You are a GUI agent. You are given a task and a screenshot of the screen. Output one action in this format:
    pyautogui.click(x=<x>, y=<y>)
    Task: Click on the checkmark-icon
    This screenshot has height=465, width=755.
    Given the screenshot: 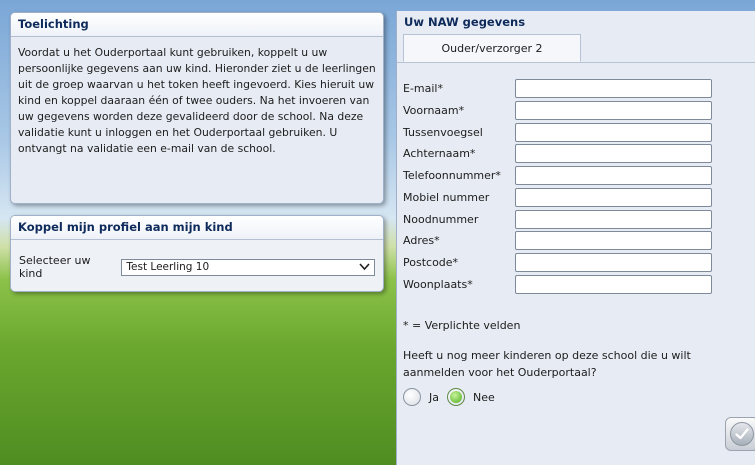 What is the action you would take?
    pyautogui.click(x=742, y=434)
    